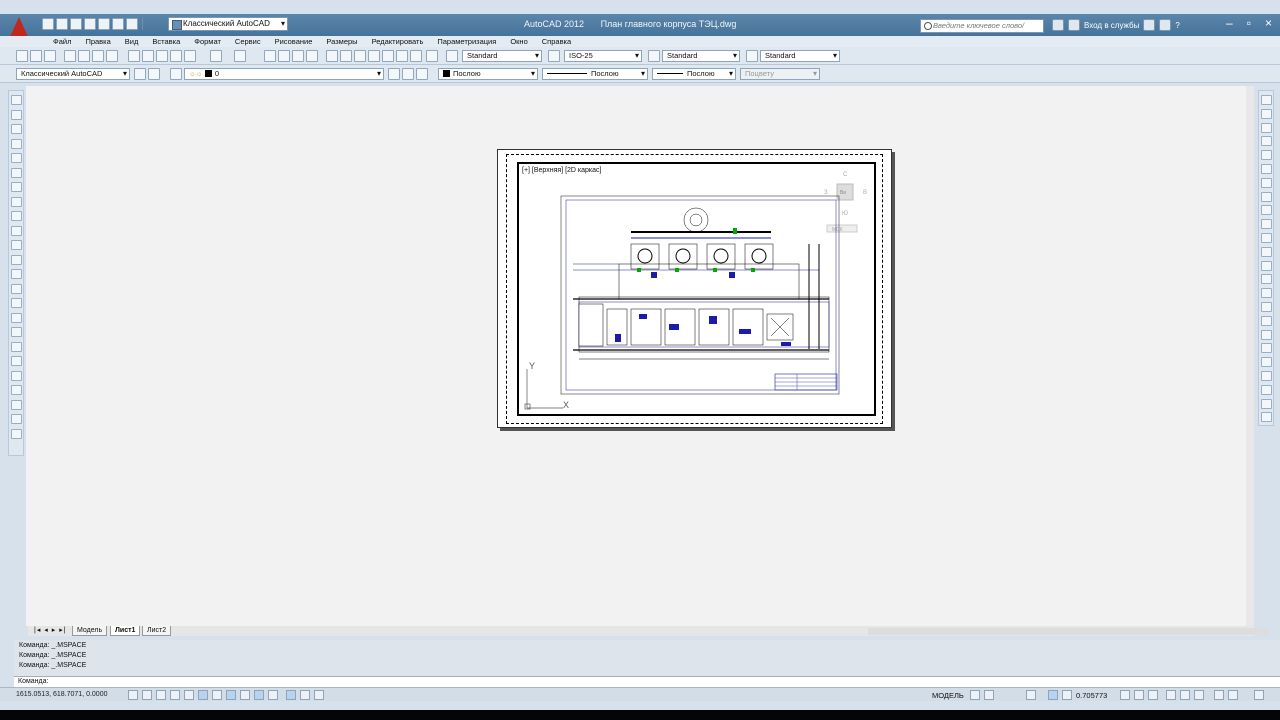 The height and width of the screenshot is (720, 1280). I want to click on coordinates-readout: 1615.0513, 618.7071, 0.0000, so click(61, 694).